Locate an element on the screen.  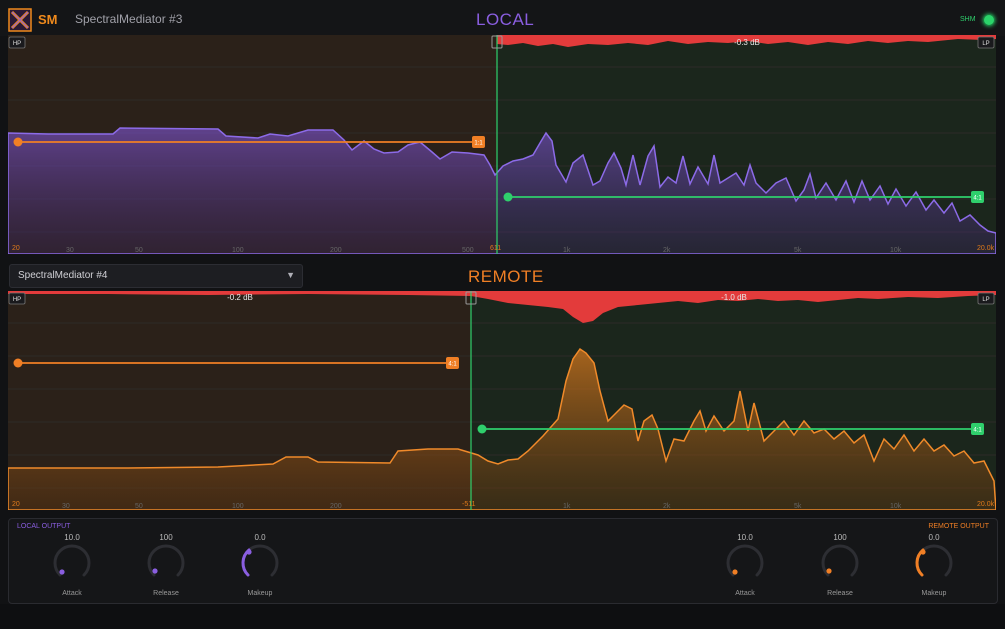
local-high-ratio: 4:1 is located at coordinates (977, 199).